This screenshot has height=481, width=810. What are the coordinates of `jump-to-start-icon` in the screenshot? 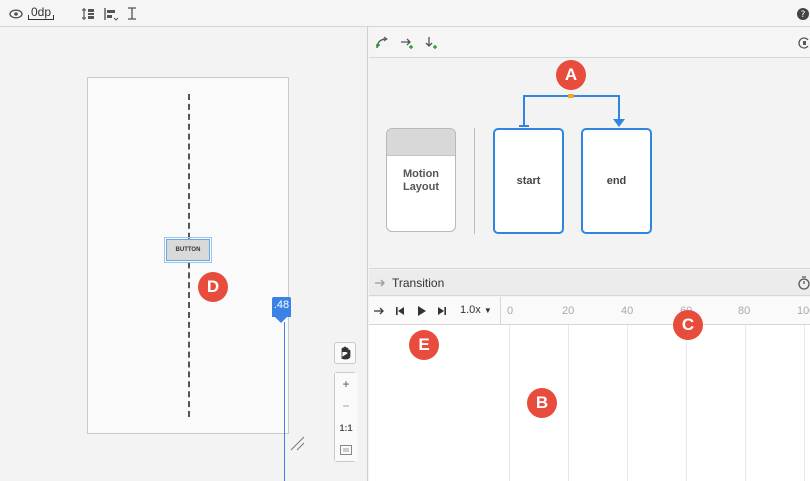 It's located at (400, 311).